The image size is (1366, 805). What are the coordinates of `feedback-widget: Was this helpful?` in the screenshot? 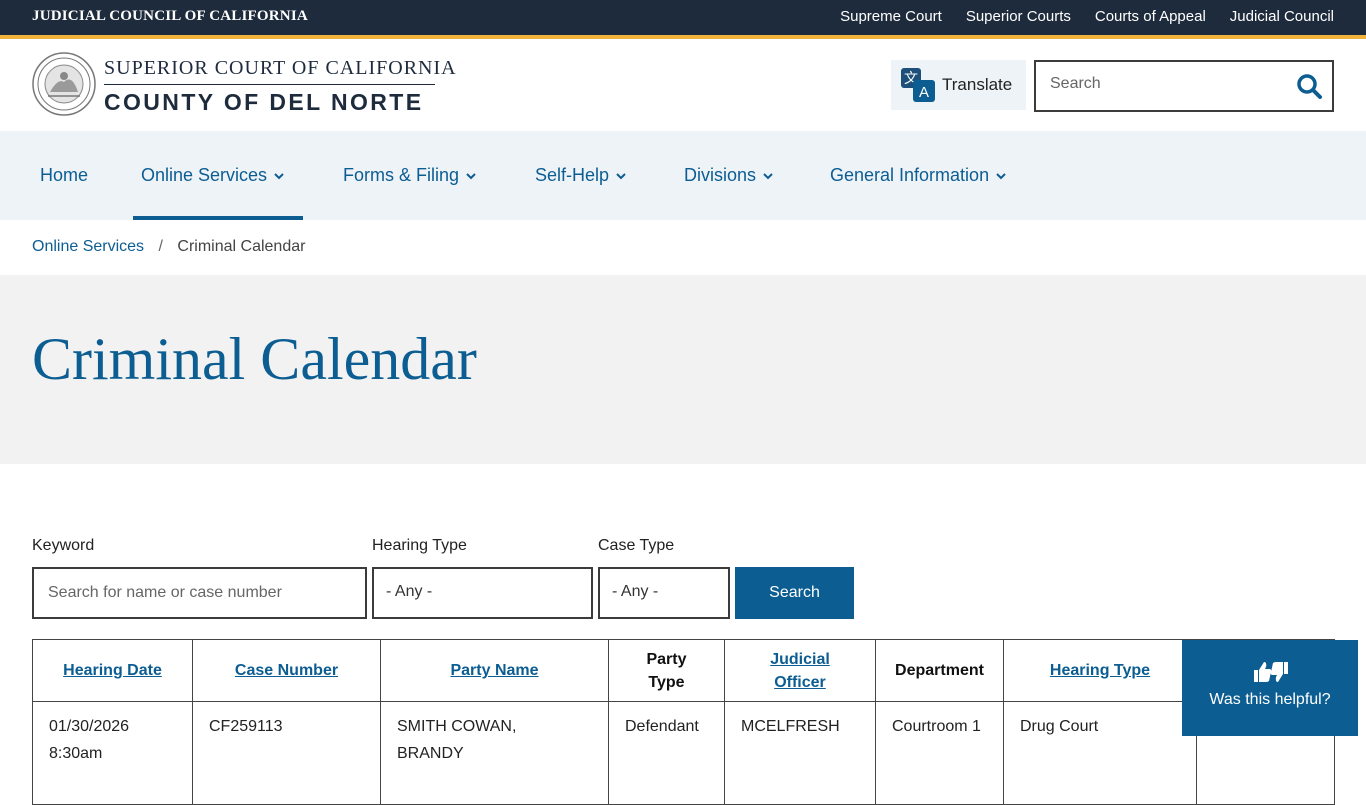 It's located at (1270, 688).